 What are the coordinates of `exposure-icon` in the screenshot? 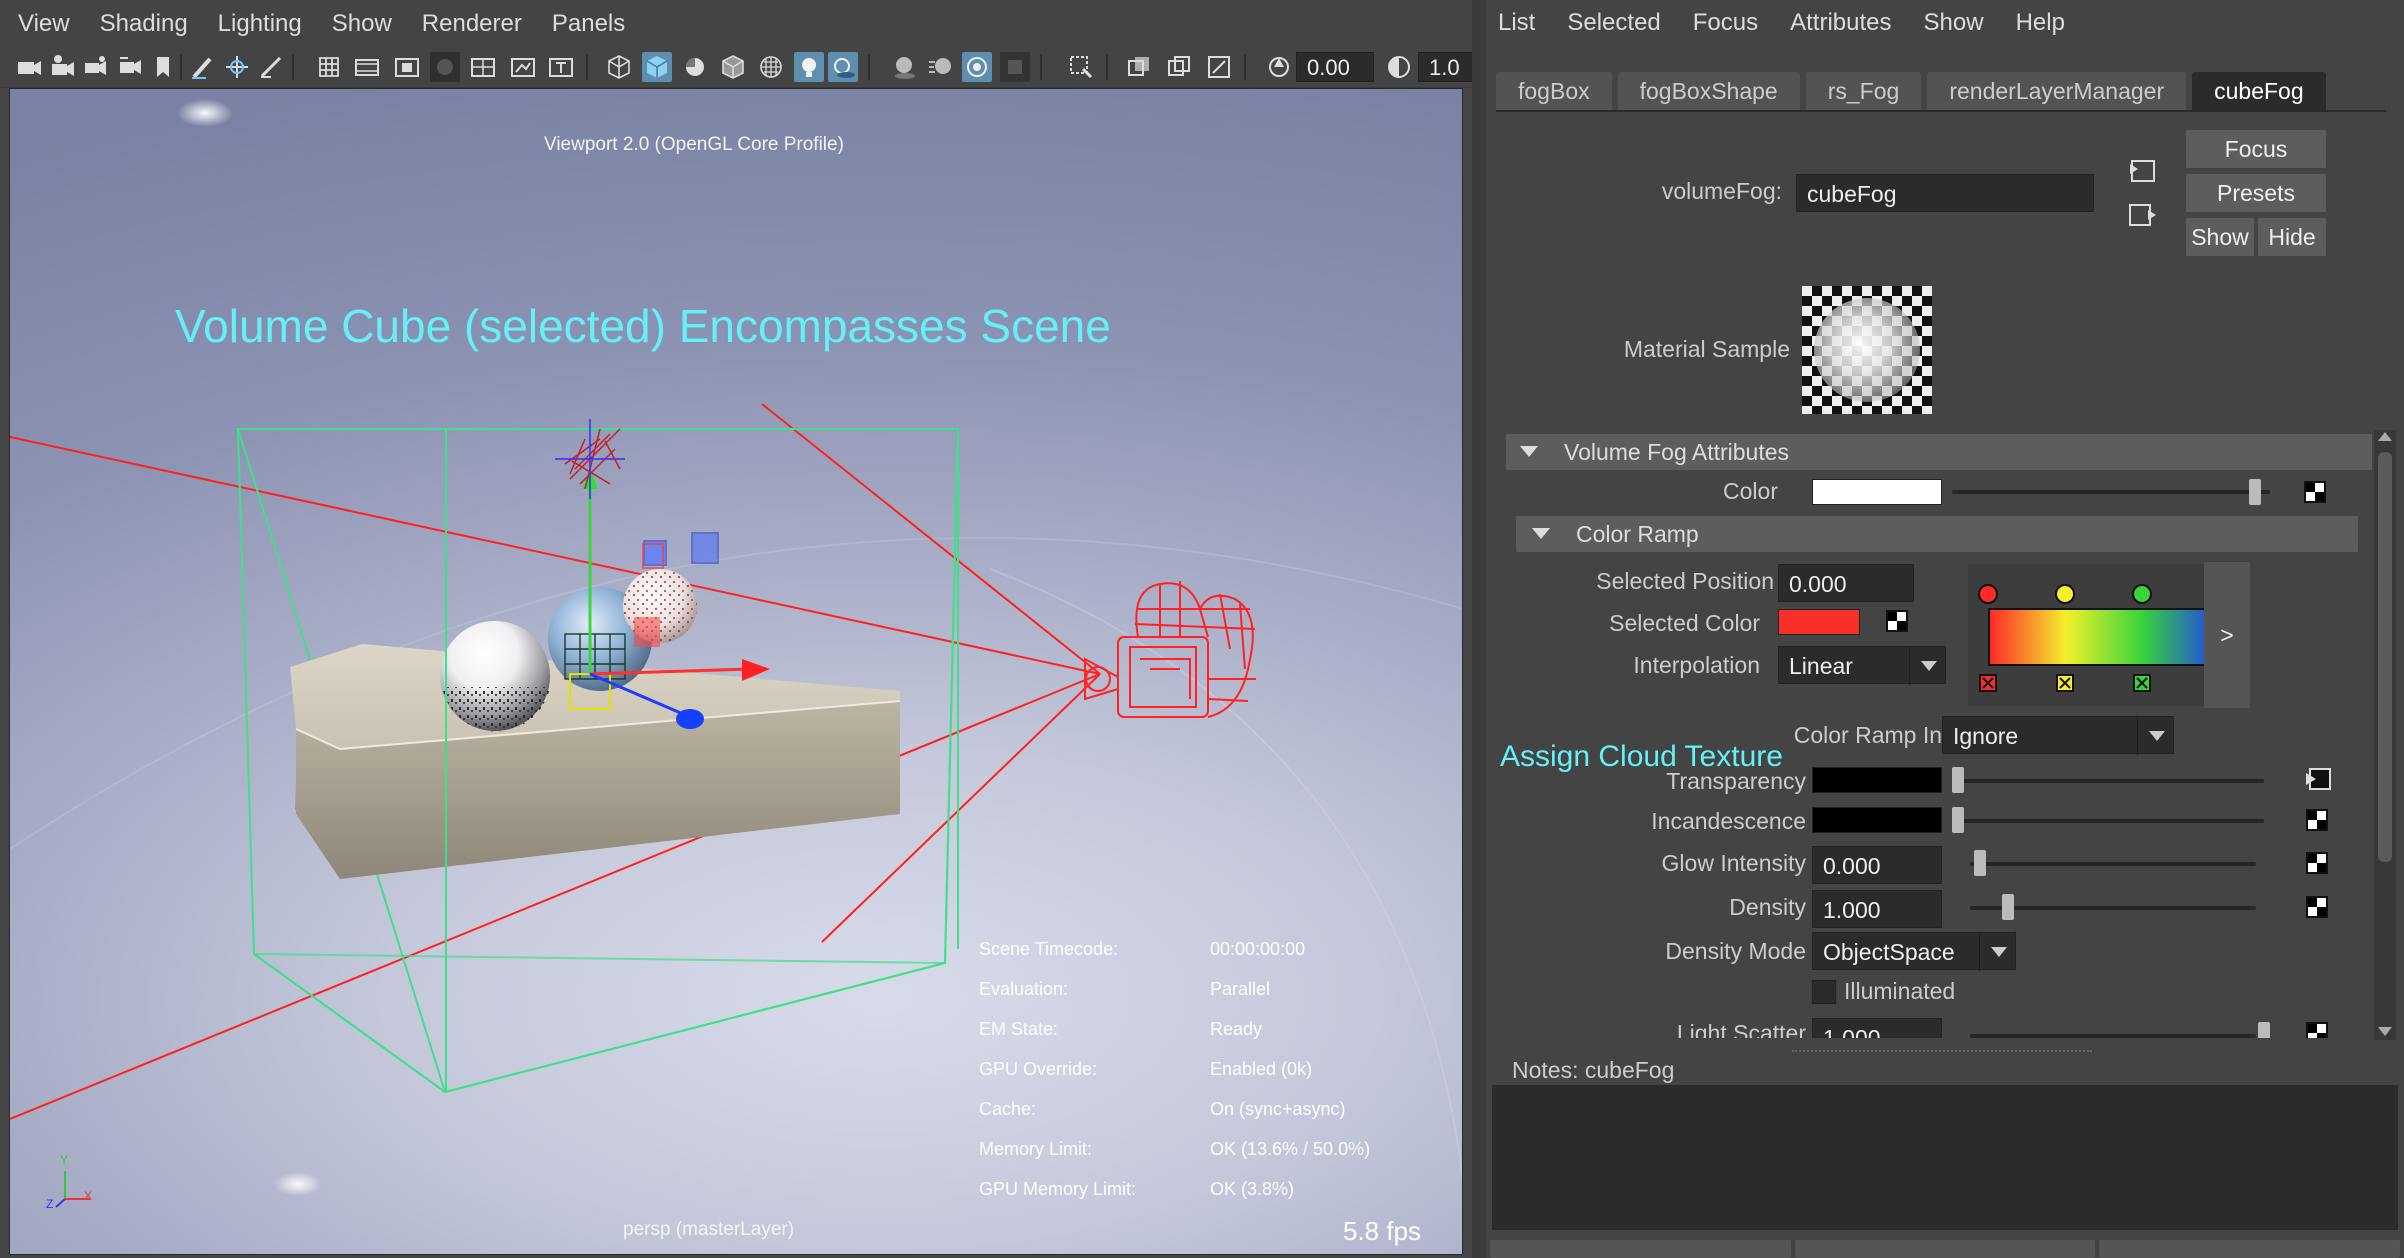 It's located at (1279, 67).